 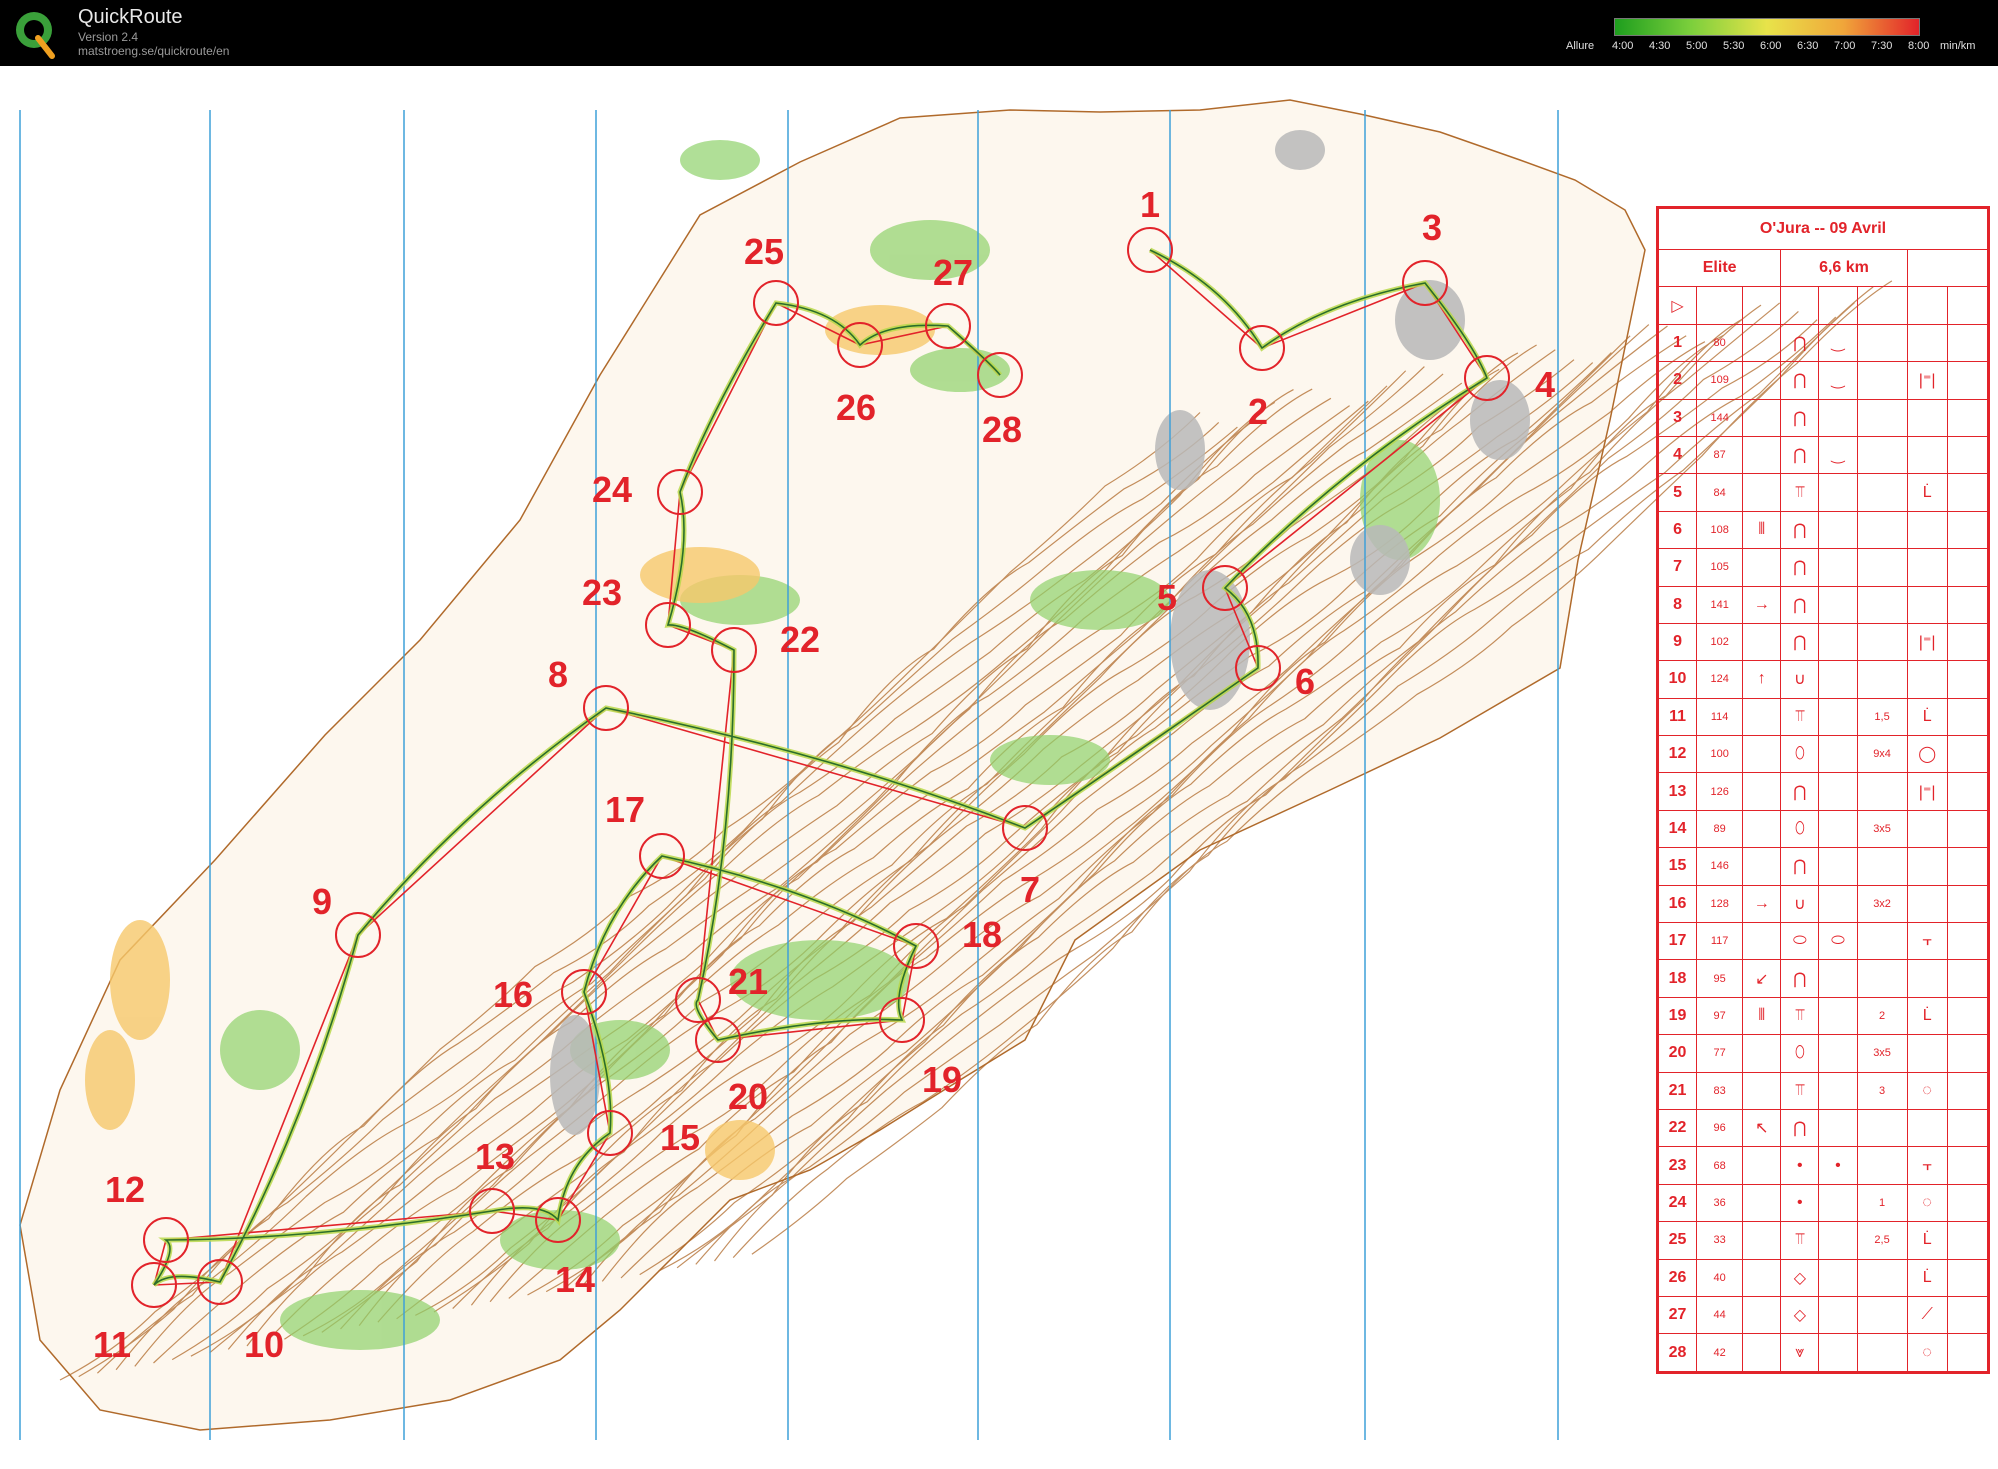 What do you see at coordinates (1823, 1352) in the screenshot?
I see `control-row: 28 42 ⩔ ◌` at bounding box center [1823, 1352].